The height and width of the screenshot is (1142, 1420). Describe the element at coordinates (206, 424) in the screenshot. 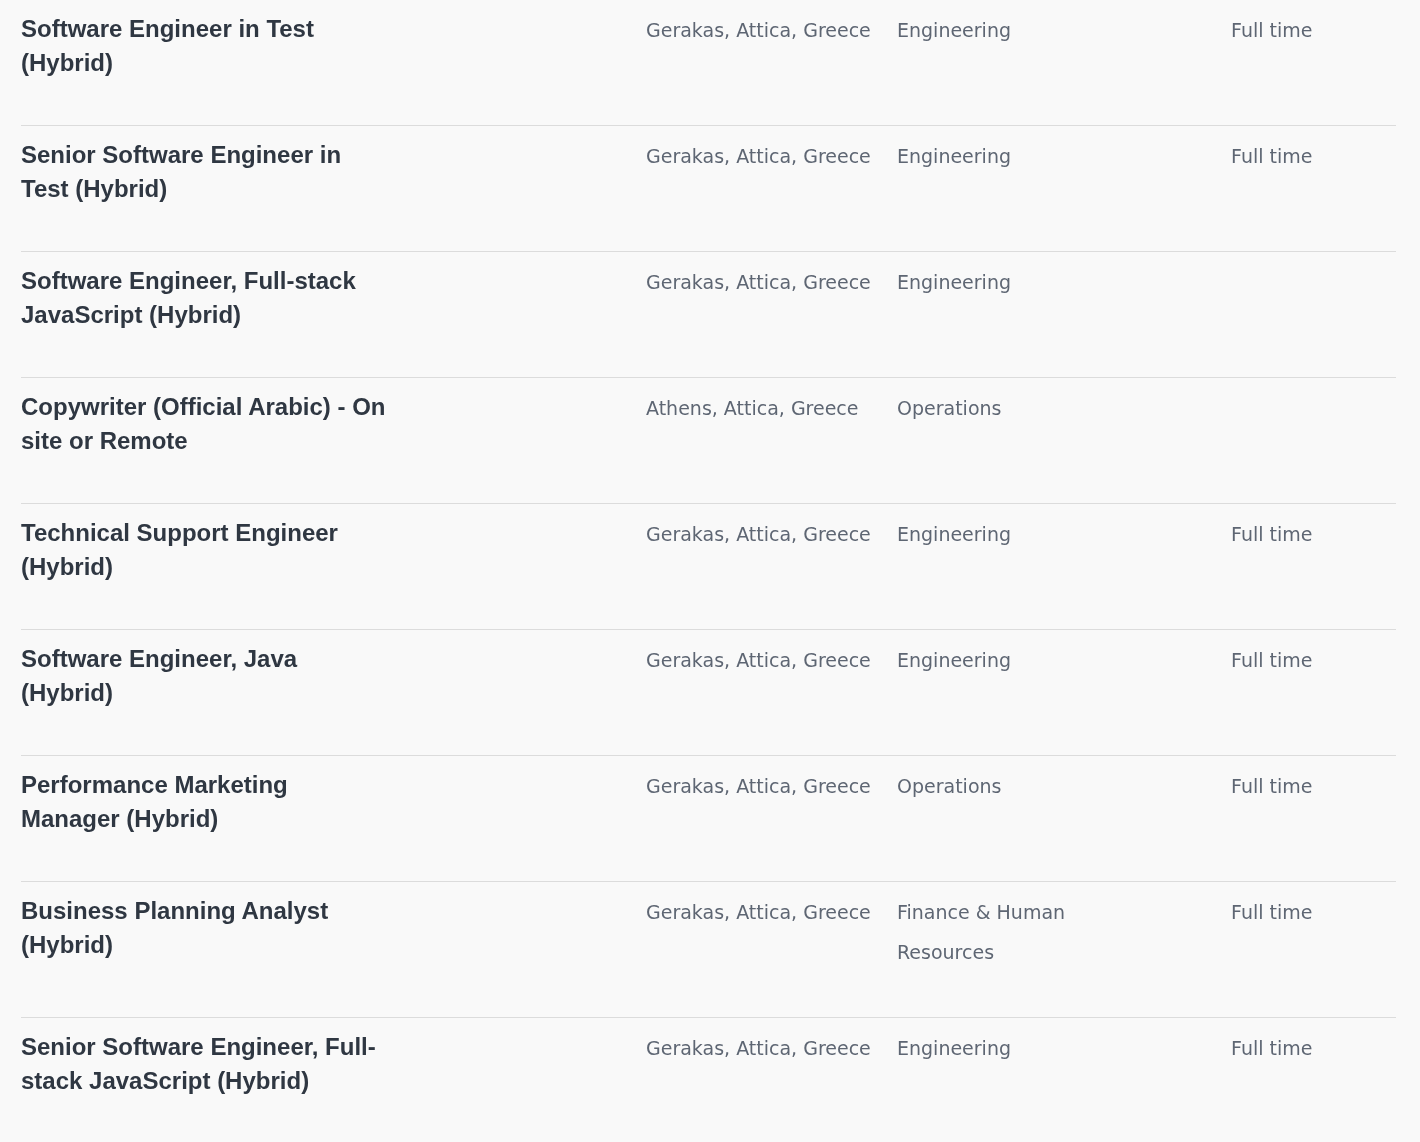

I see `job-title-link: Copywriter (Official Arabic) - On site or Remote` at that location.